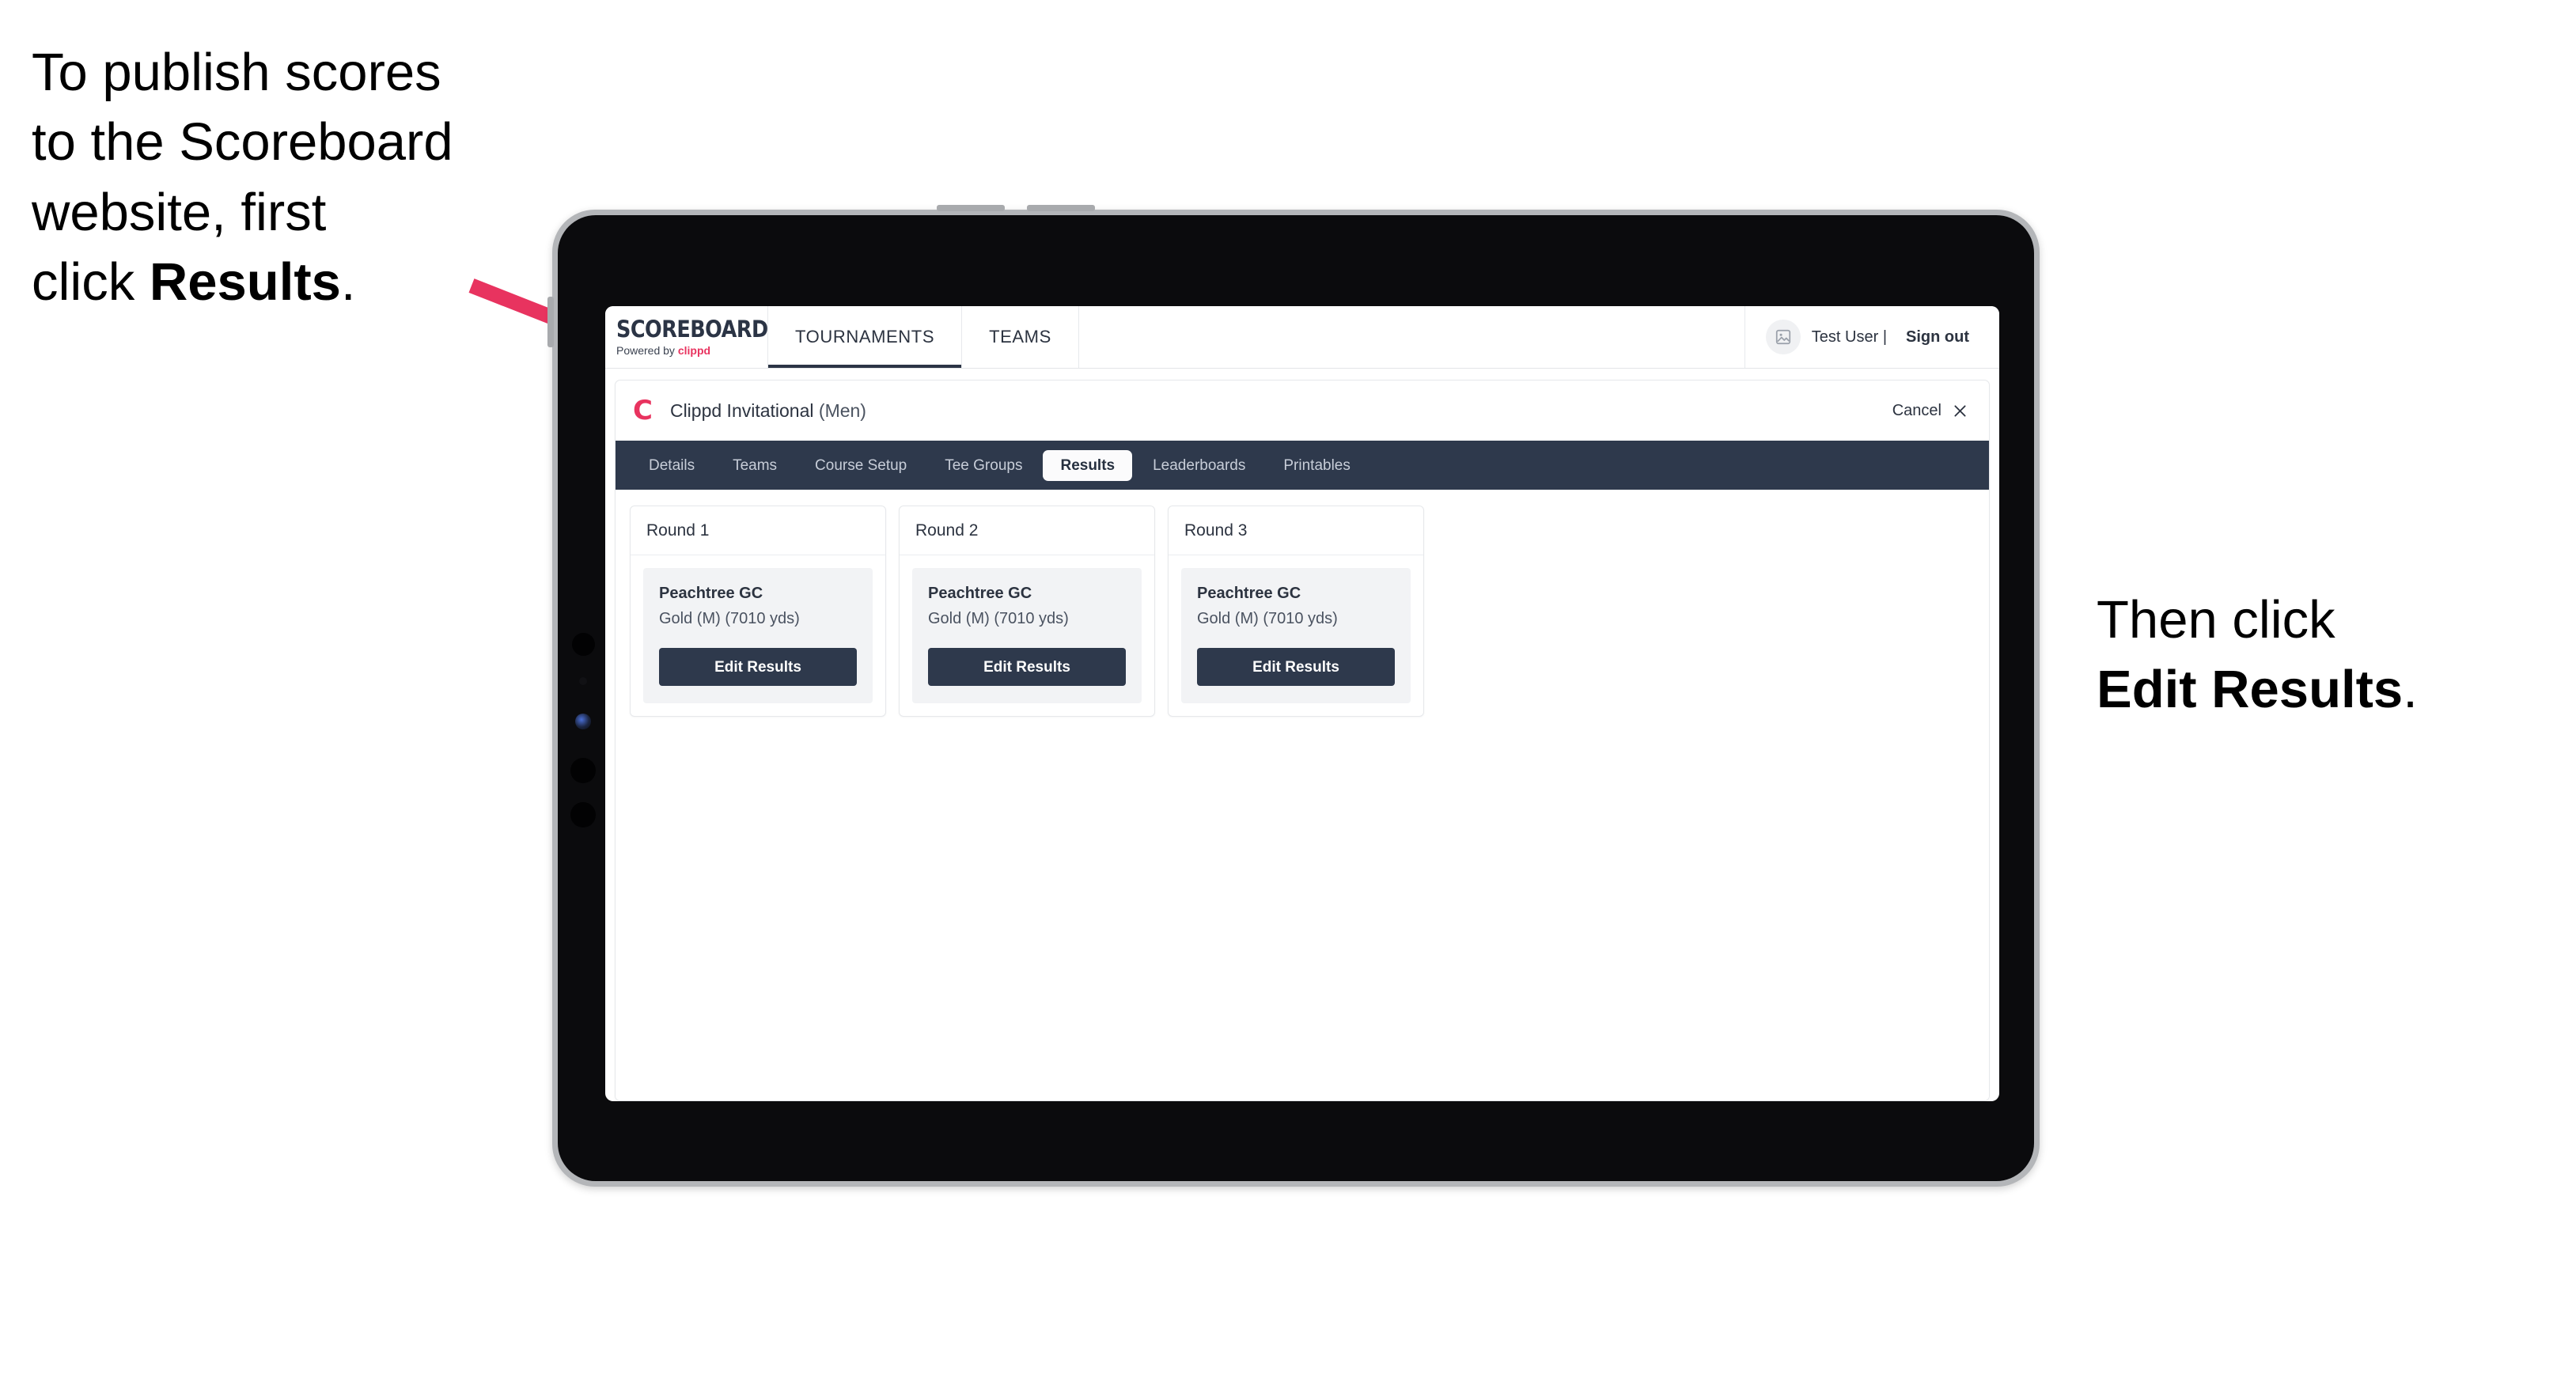 Image resolution: width=2576 pixels, height=1386 pixels. I want to click on section-tab-results: Results, so click(1088, 465).